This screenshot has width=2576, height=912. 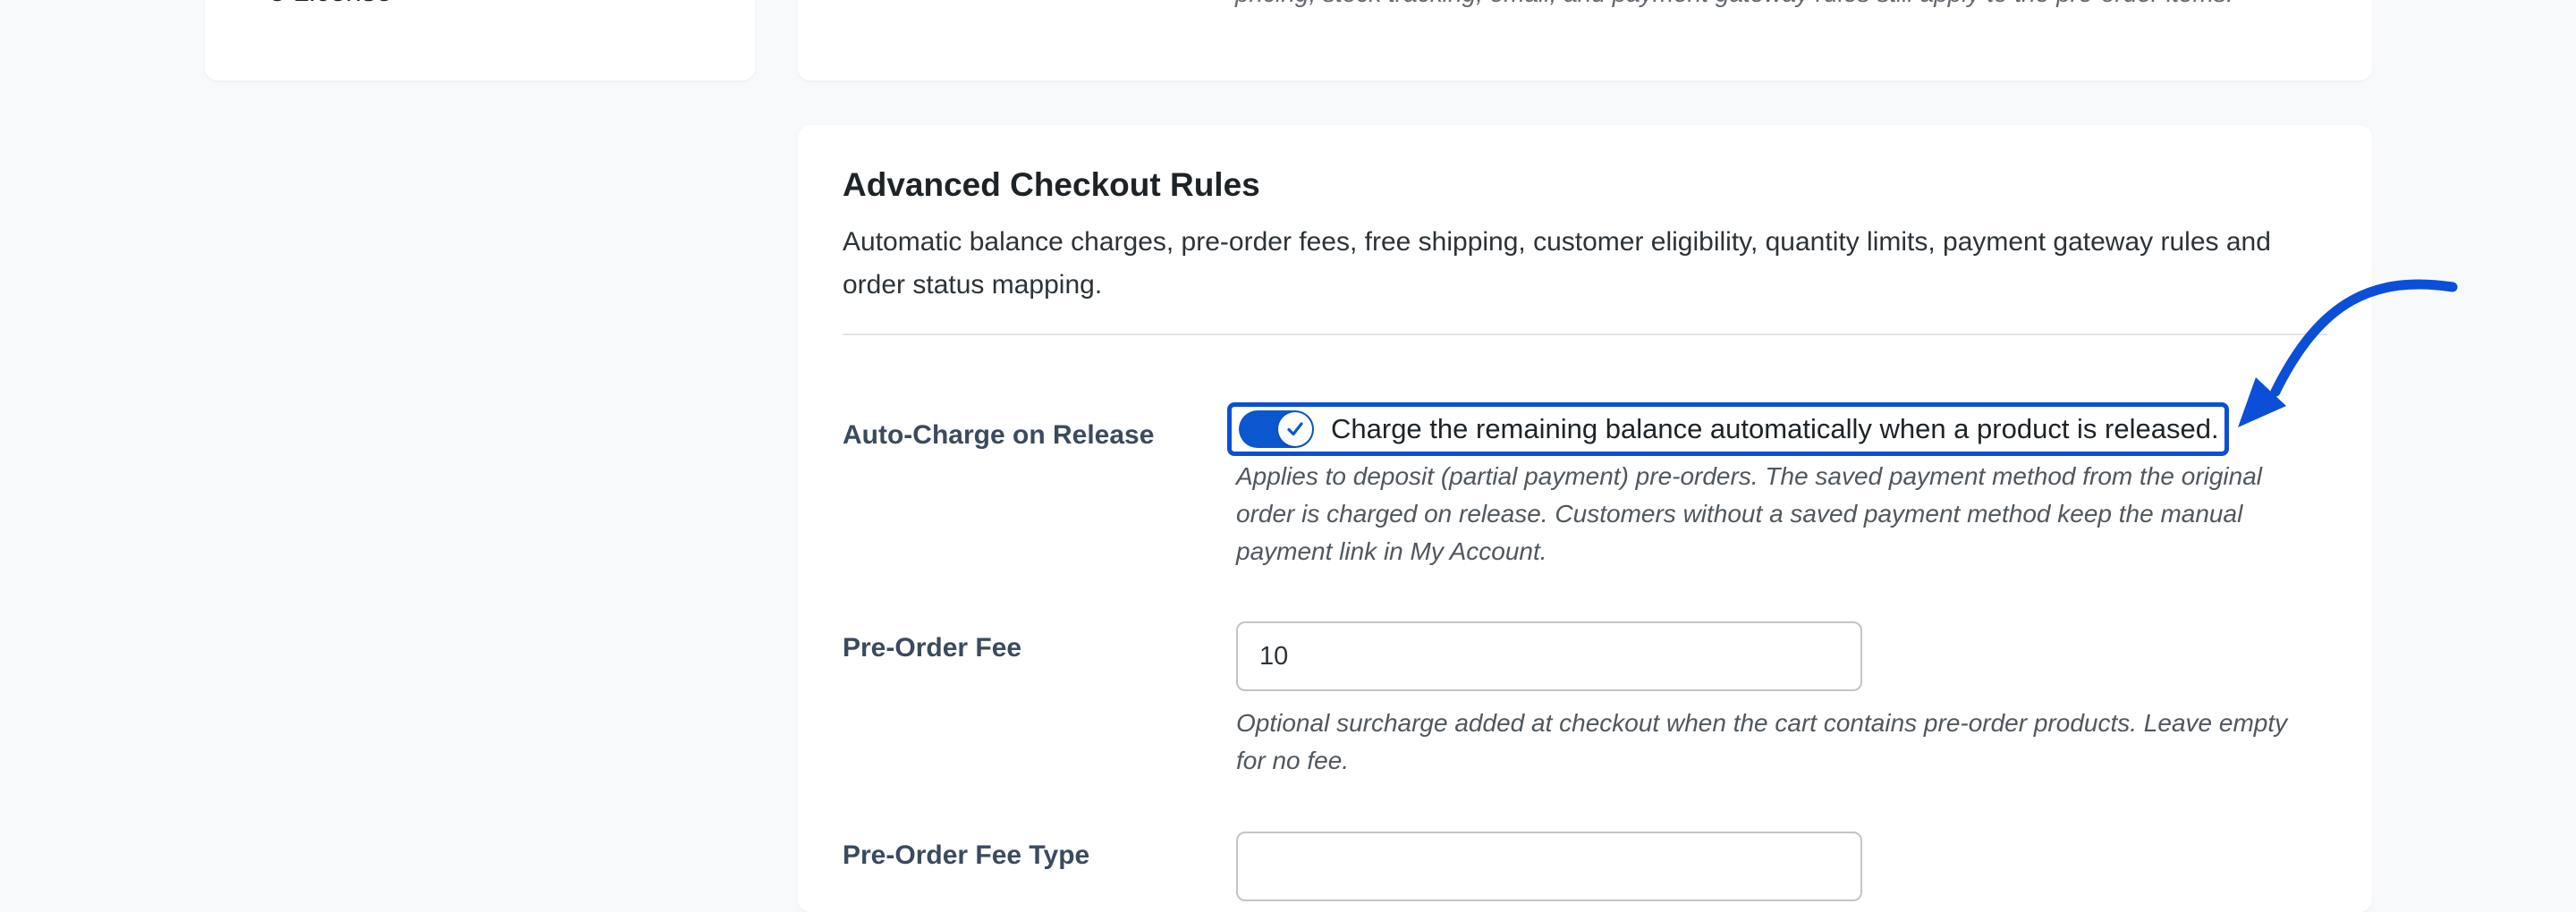 What do you see at coordinates (932, 648) in the screenshot?
I see `pre-order-fee-label: Pre-Order Fee` at bounding box center [932, 648].